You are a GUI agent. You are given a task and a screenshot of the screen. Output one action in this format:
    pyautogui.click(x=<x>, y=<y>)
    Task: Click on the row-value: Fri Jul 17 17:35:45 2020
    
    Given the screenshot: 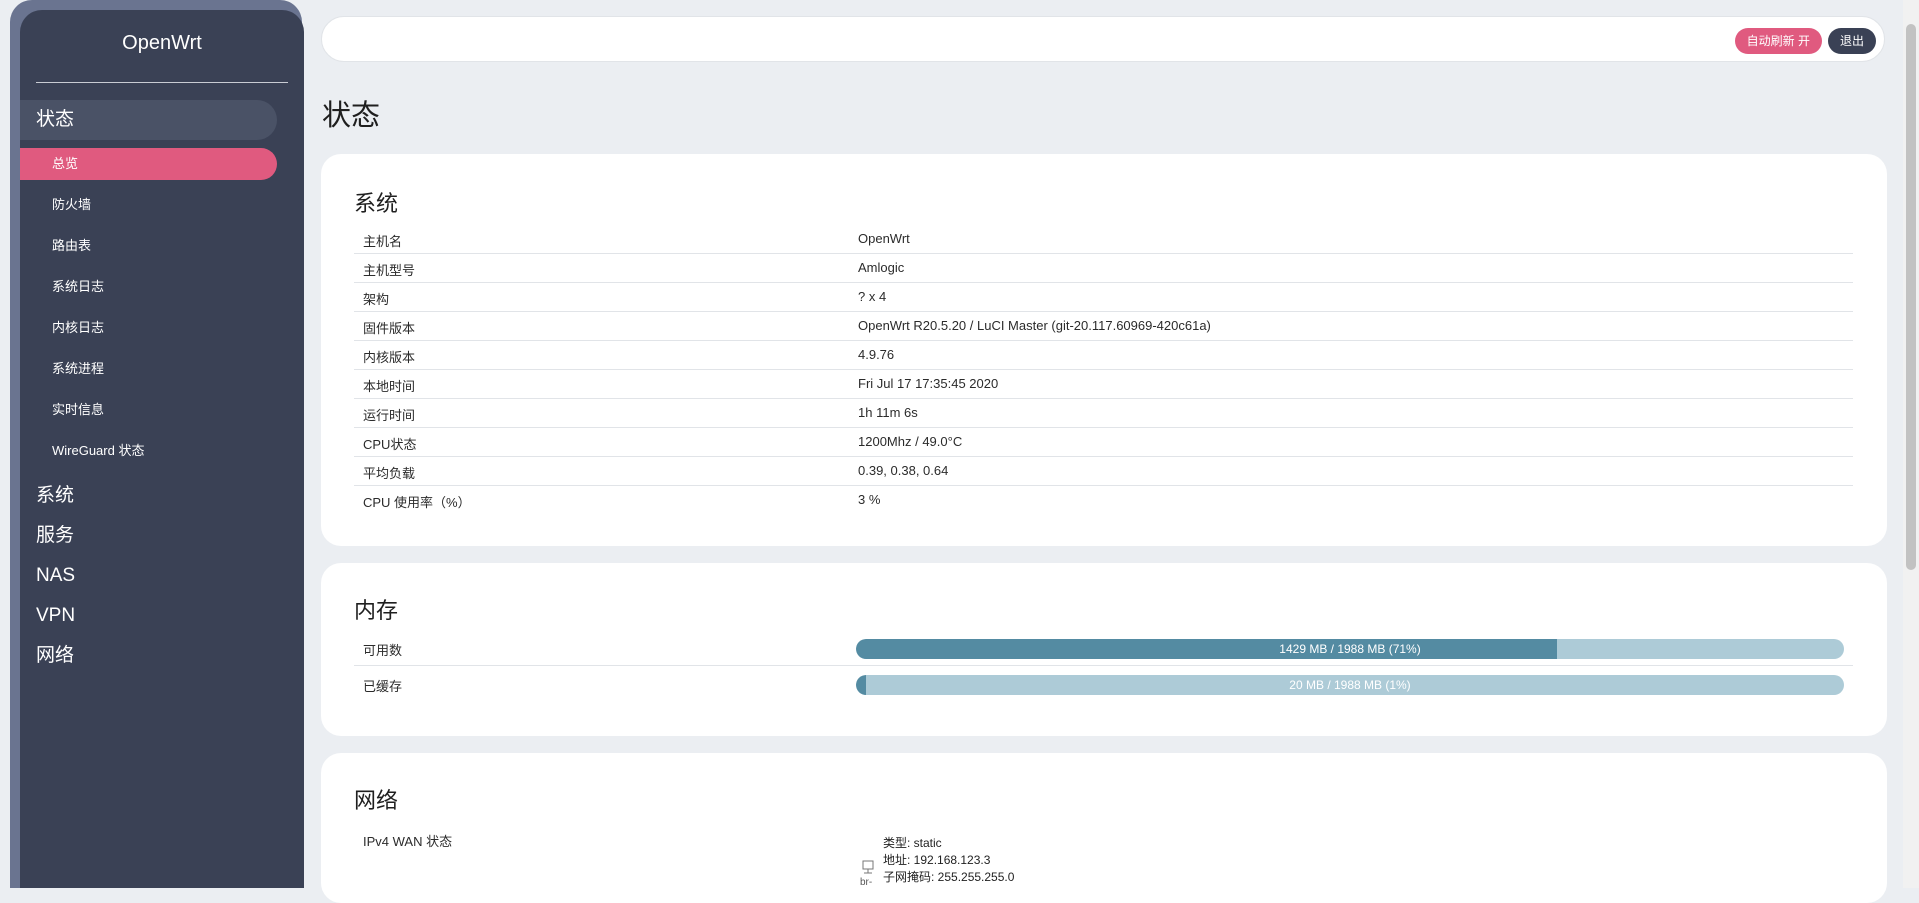 What is the action you would take?
    pyautogui.click(x=928, y=383)
    